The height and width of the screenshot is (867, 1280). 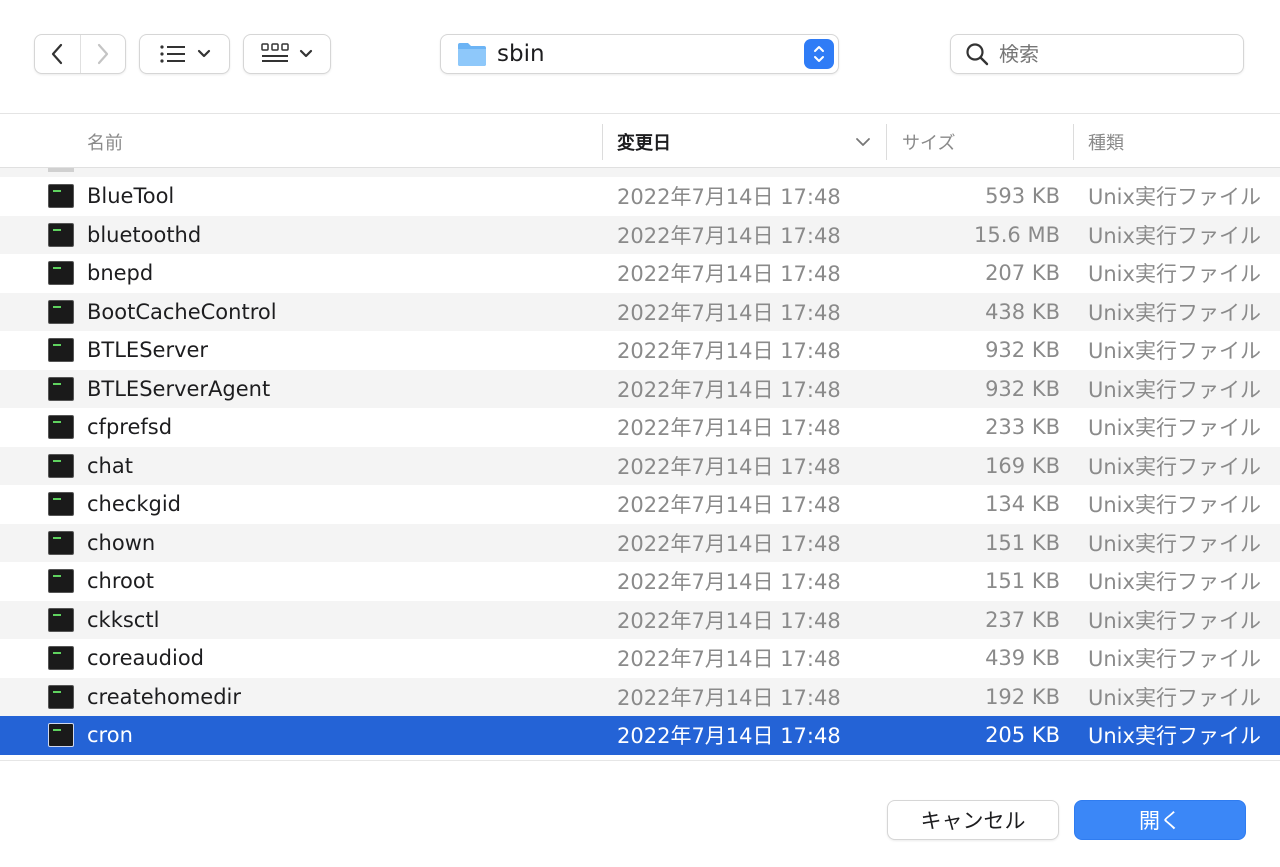 I want to click on partial-row, so click(x=640, y=172).